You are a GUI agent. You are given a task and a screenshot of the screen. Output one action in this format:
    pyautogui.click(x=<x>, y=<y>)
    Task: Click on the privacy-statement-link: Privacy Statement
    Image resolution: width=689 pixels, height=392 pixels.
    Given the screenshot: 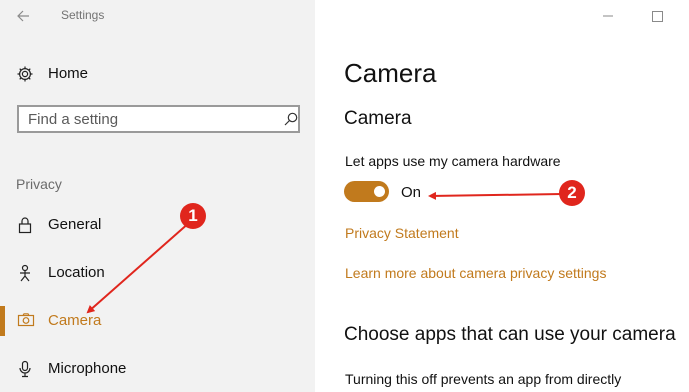 What is the action you would take?
    pyautogui.click(x=402, y=233)
    